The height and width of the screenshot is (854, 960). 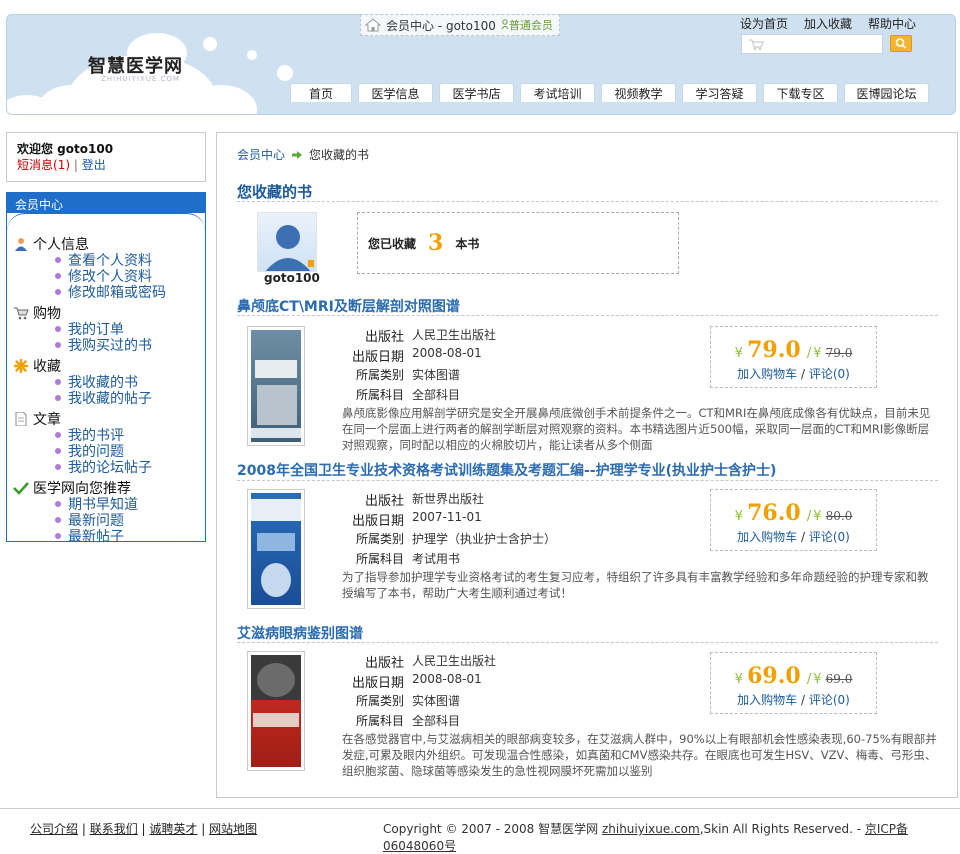 What do you see at coordinates (114, 829) in the screenshot?
I see `footer-link-contact: 联系我们` at bounding box center [114, 829].